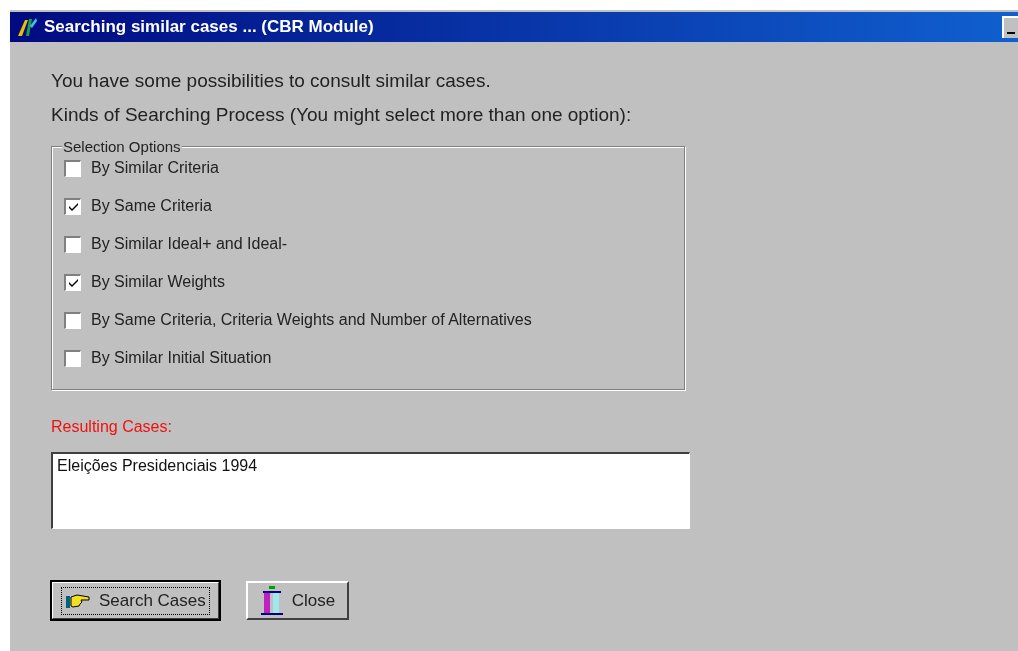  Describe the element at coordinates (311, 320) in the screenshot. I see `checkbox-label: By Same Criteria, Criteria Weights and Number of Alternatives` at that location.